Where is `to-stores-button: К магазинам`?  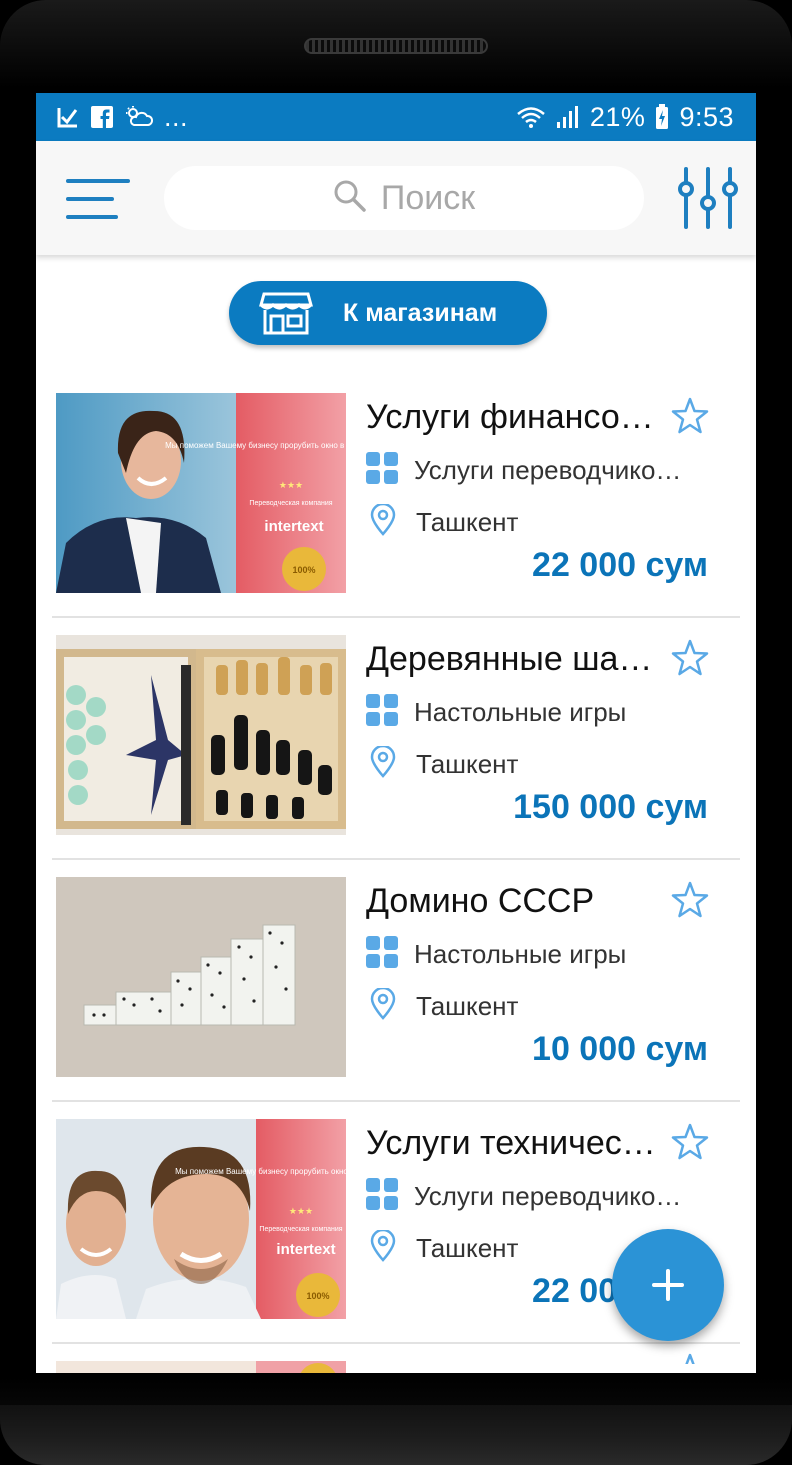
to-stores-button: К магазинам is located at coordinates (388, 313).